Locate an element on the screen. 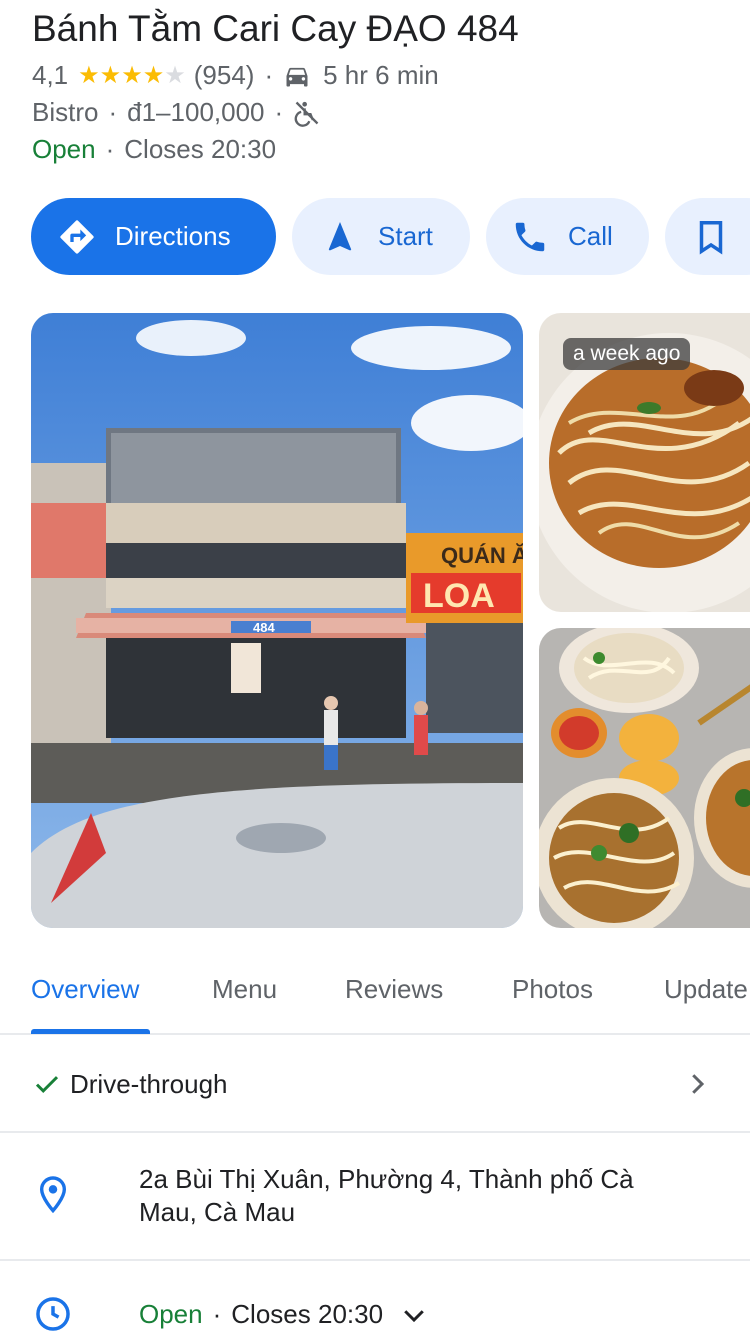 This screenshot has width=750, height=1333. clock-icon is located at coordinates (53, 1314).